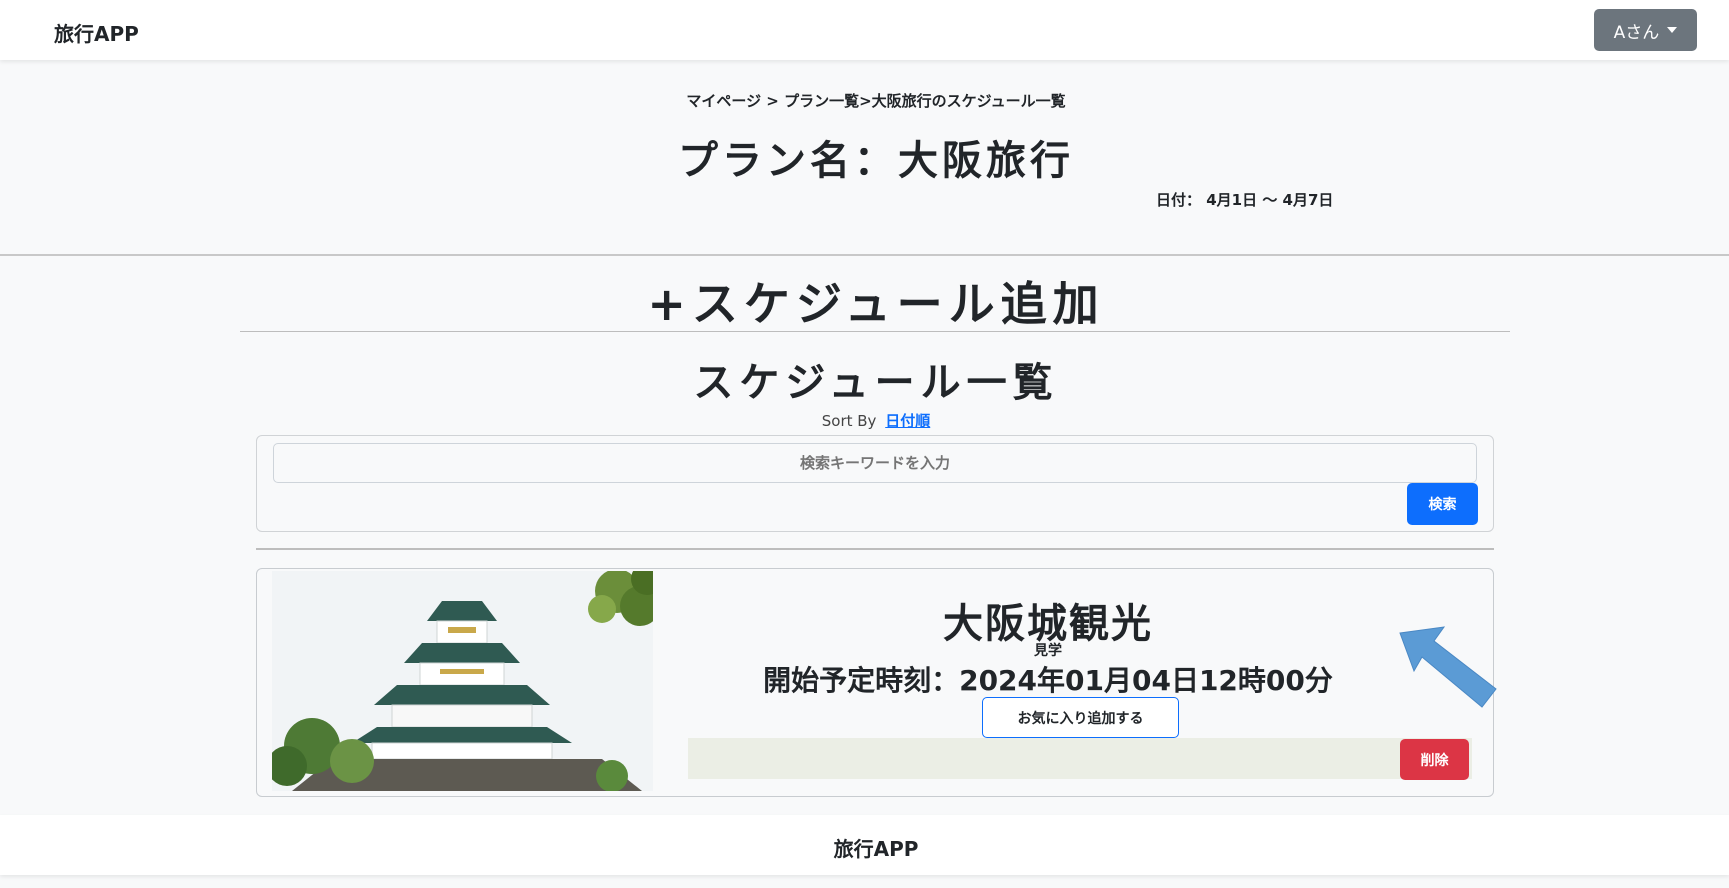 Image resolution: width=1729 pixels, height=888 pixels. Describe the element at coordinates (849, 421) in the screenshot. I see `sort-prefix: Sort By` at that location.